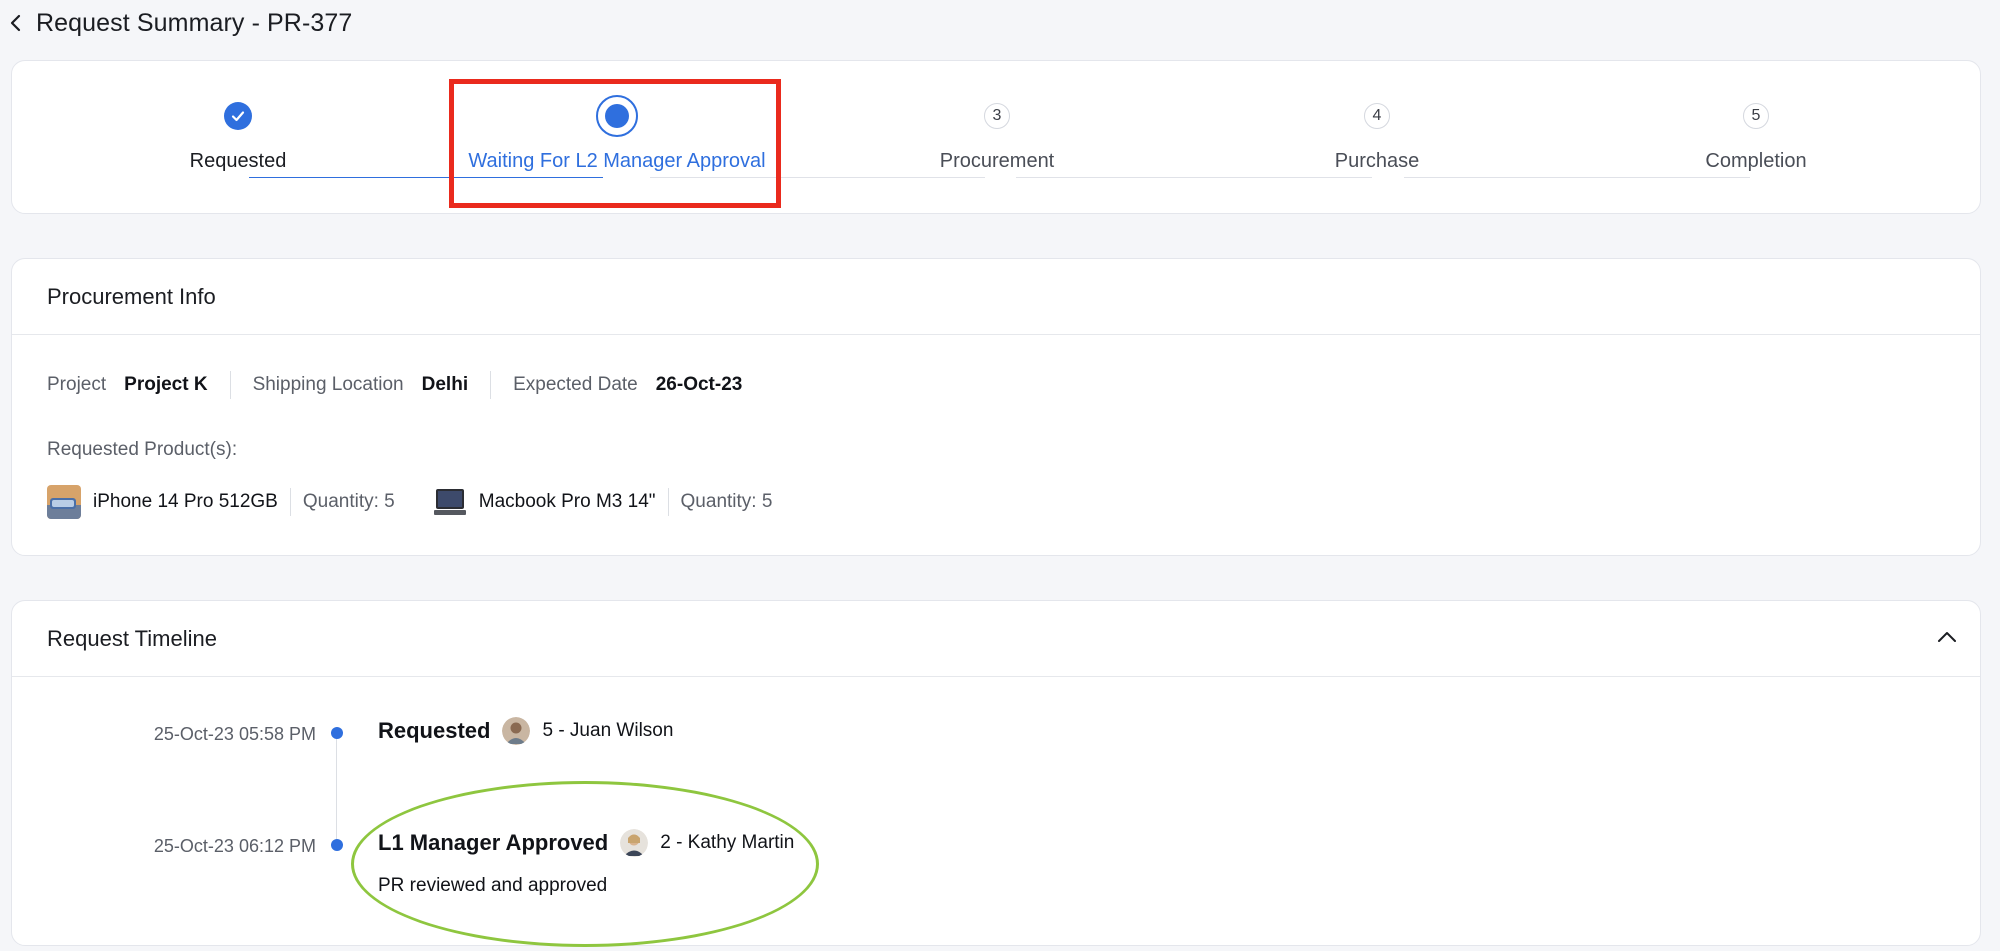 The width and height of the screenshot is (2000, 951). Describe the element at coordinates (617, 116) in the screenshot. I see `current-step-indicator` at that location.